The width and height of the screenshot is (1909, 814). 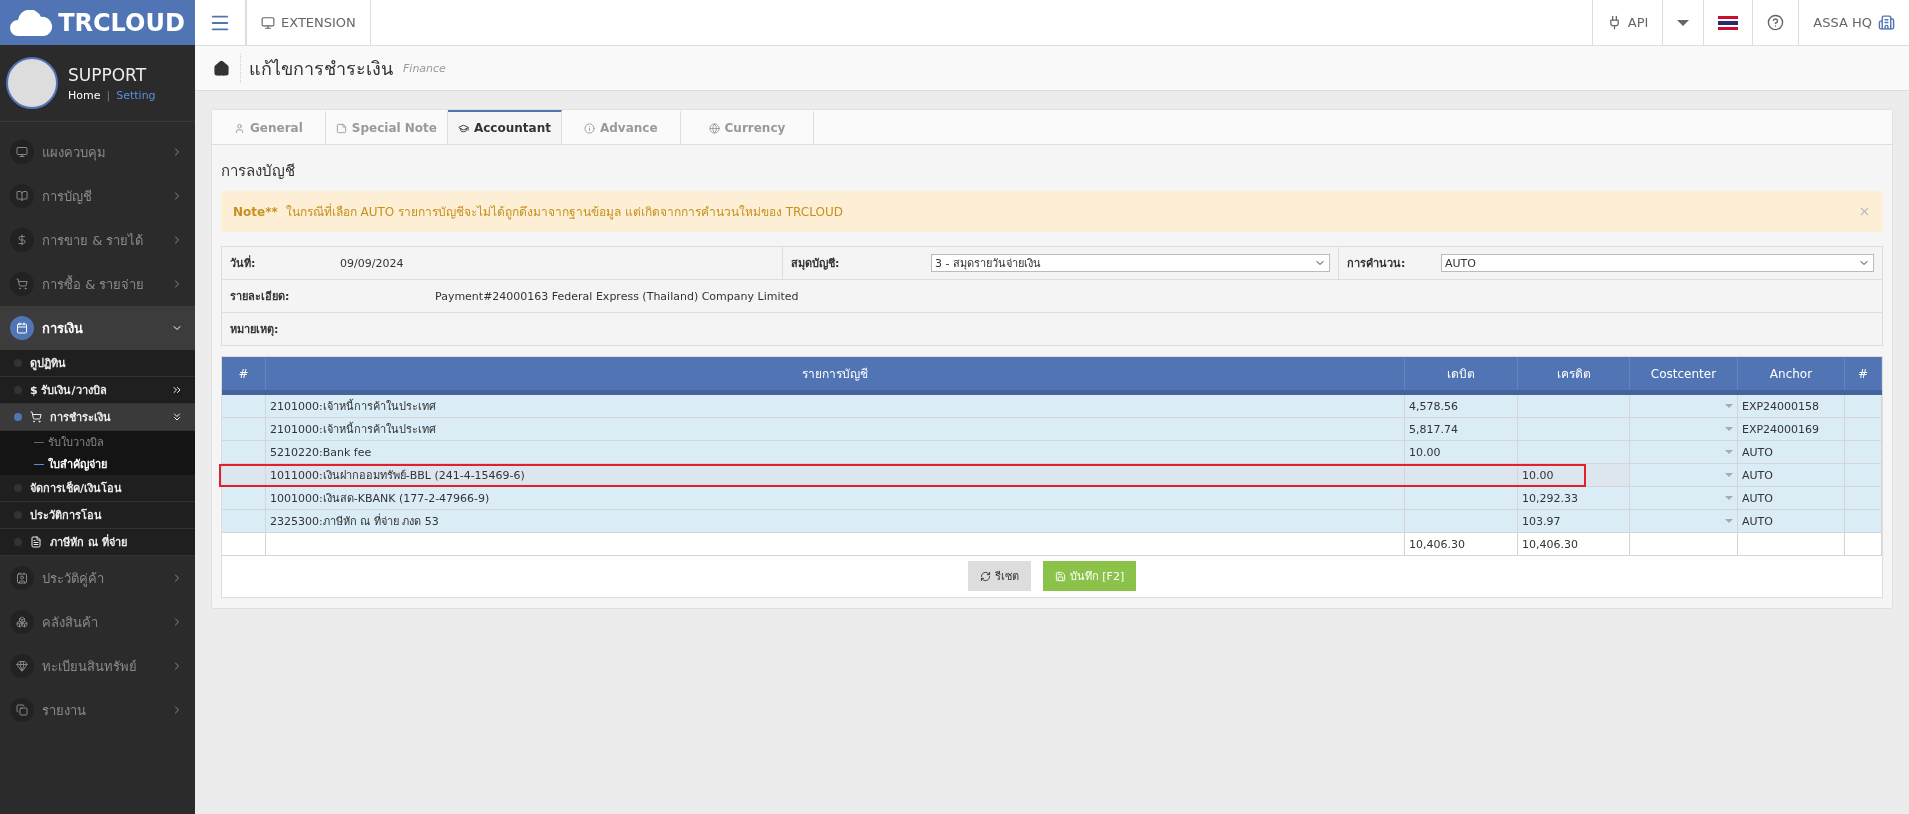 I want to click on graduation-cap-icon, so click(x=463, y=128).